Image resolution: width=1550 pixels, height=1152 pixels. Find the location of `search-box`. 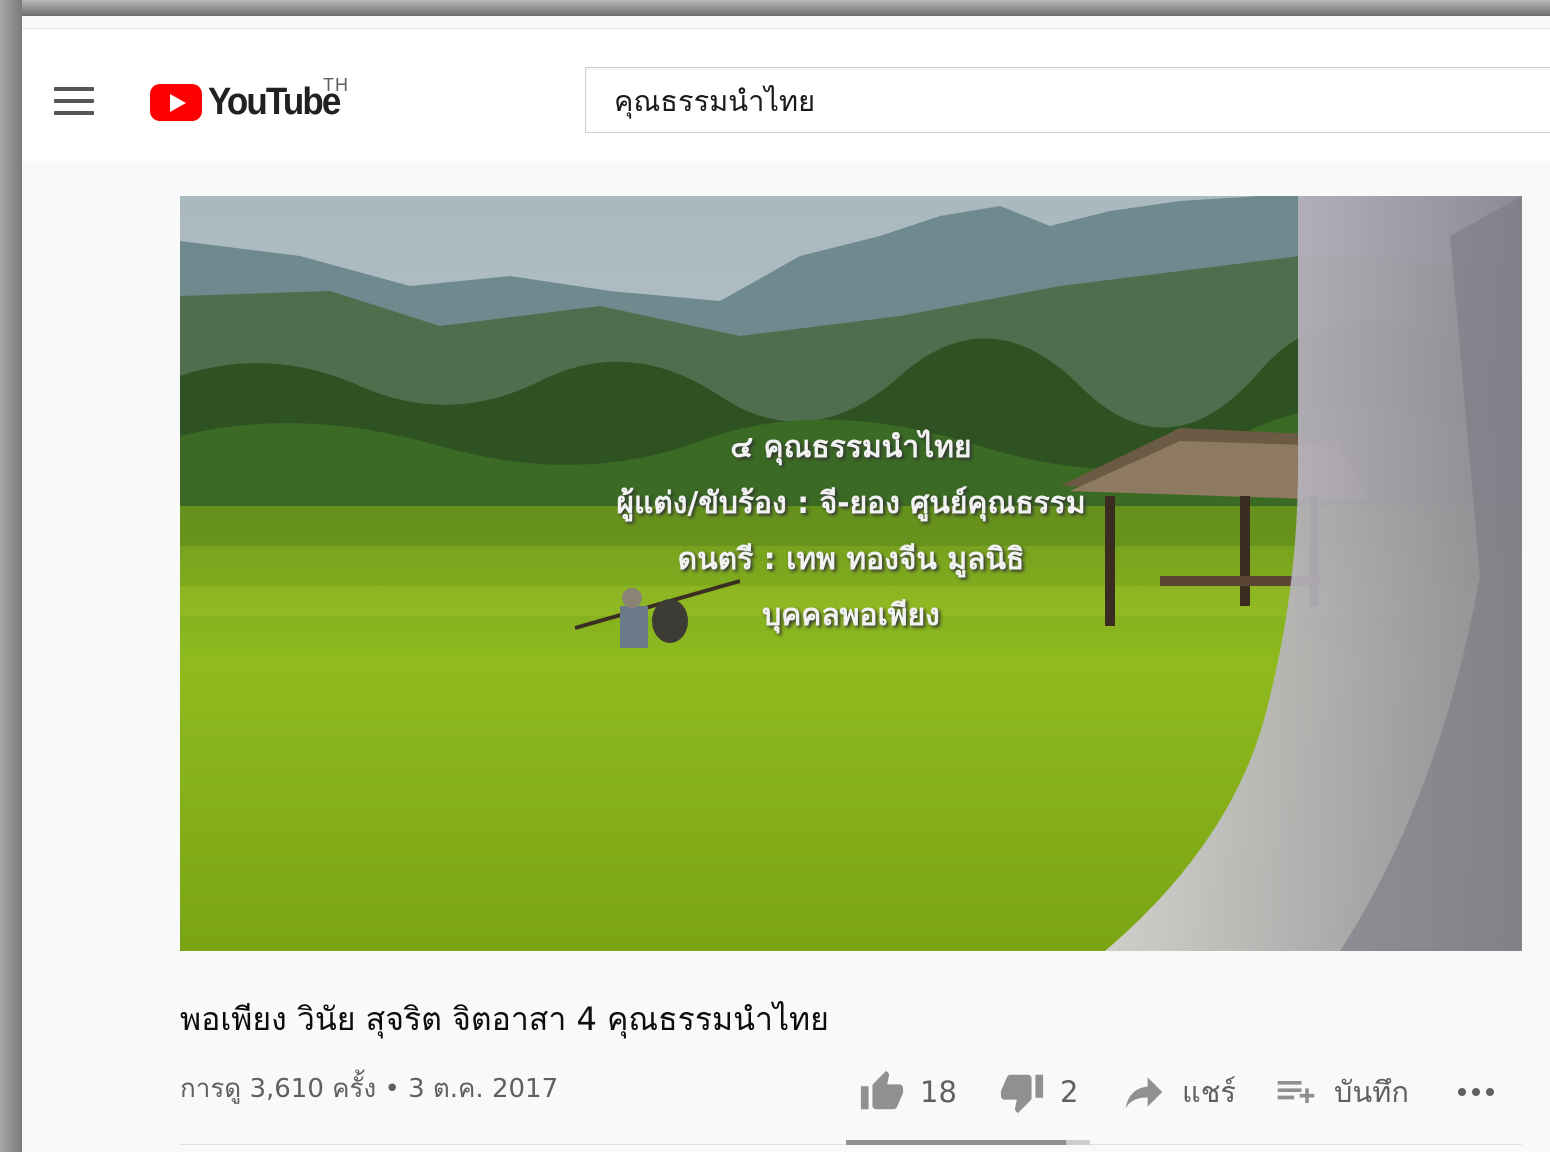

search-box is located at coordinates (1067, 100).